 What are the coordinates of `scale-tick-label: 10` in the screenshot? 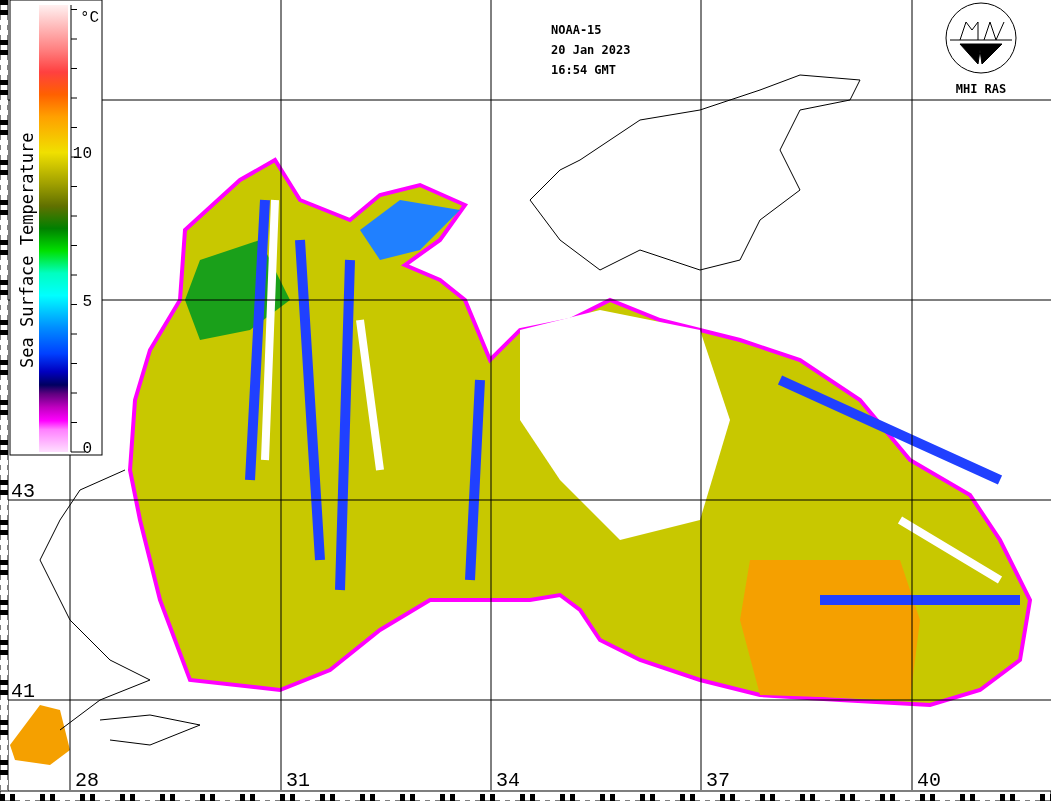 It's located at (82, 154).